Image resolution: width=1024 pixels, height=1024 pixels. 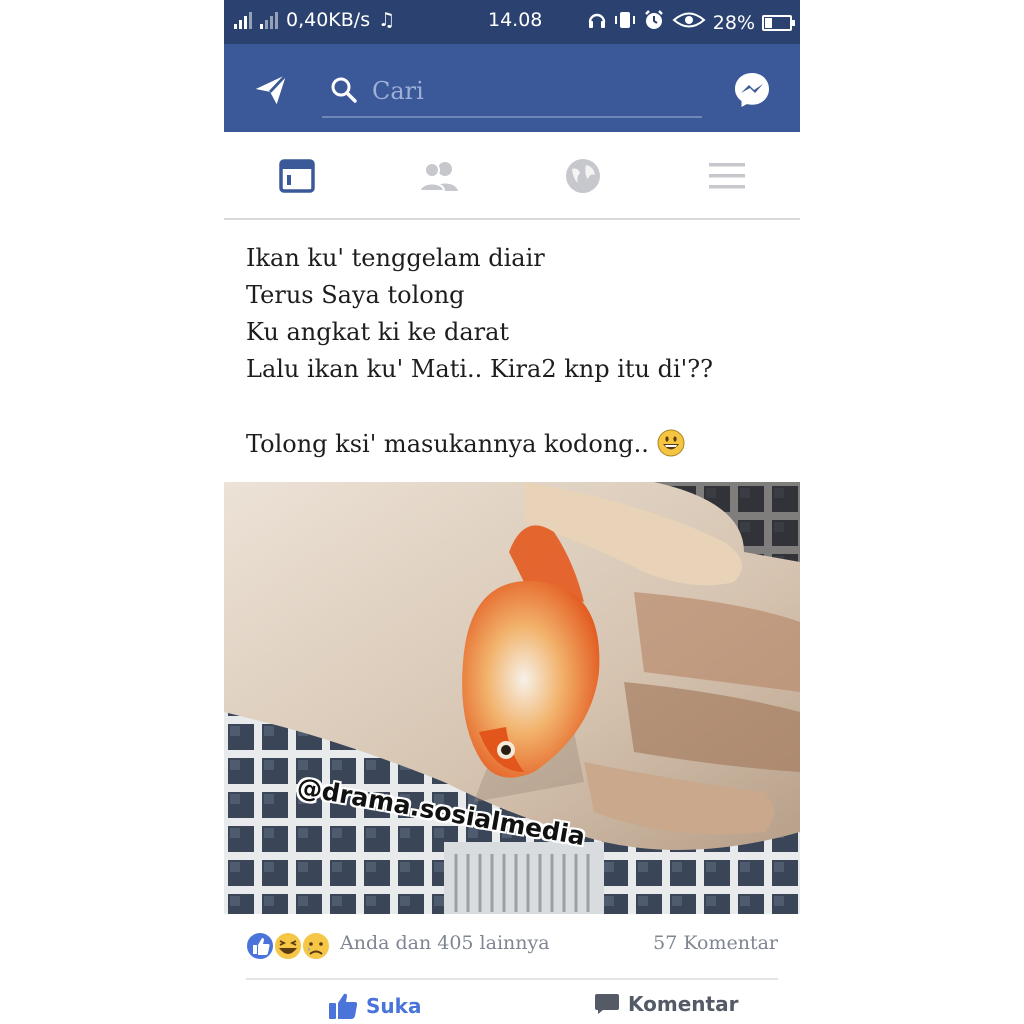 What do you see at coordinates (625, 22) in the screenshot?
I see `vibrate-icon` at bounding box center [625, 22].